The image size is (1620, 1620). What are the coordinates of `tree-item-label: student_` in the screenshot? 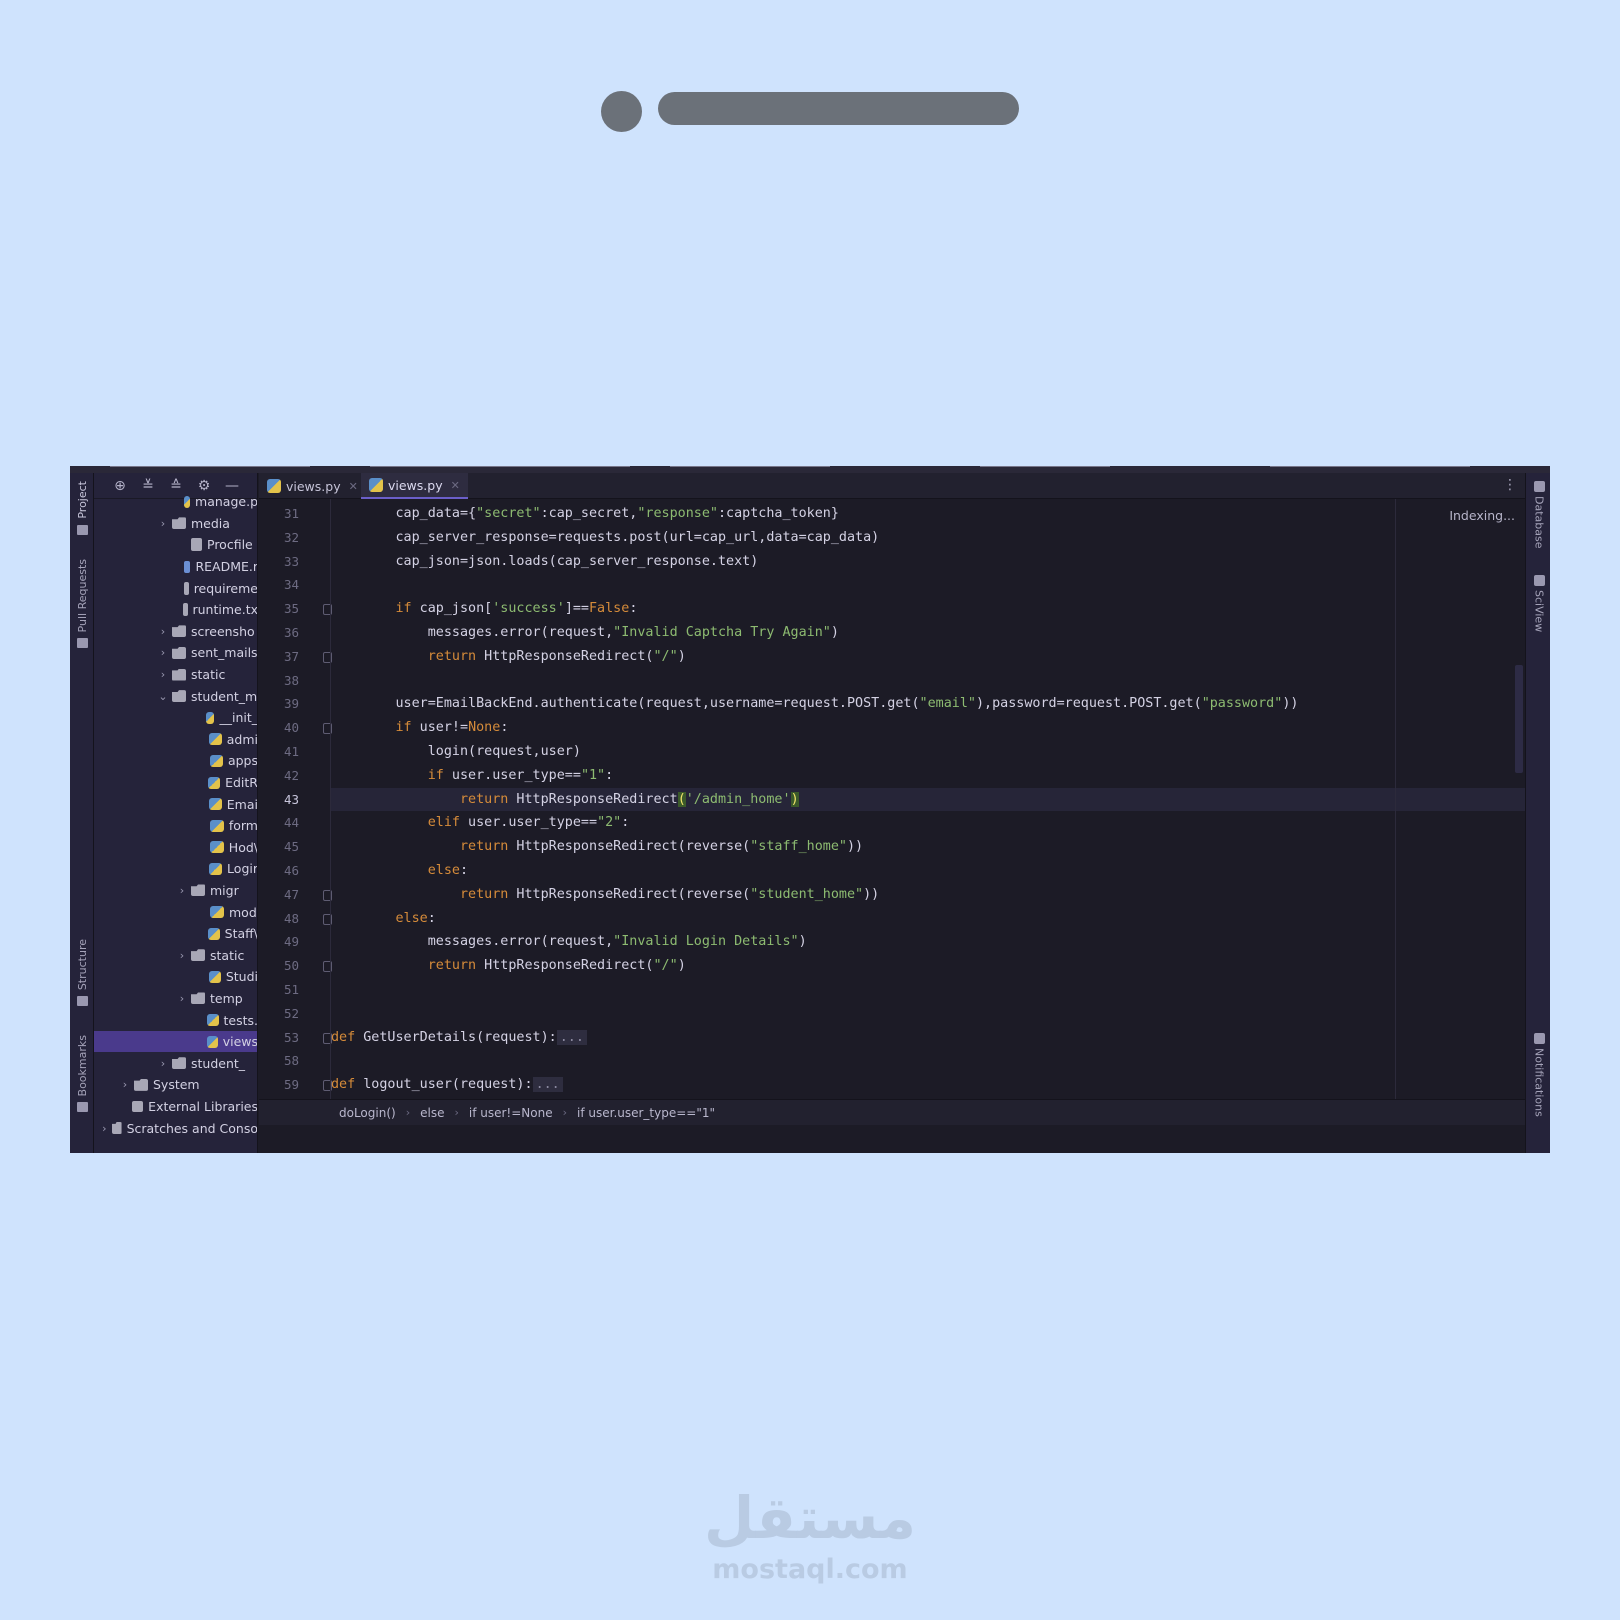 It's located at (218, 1063).